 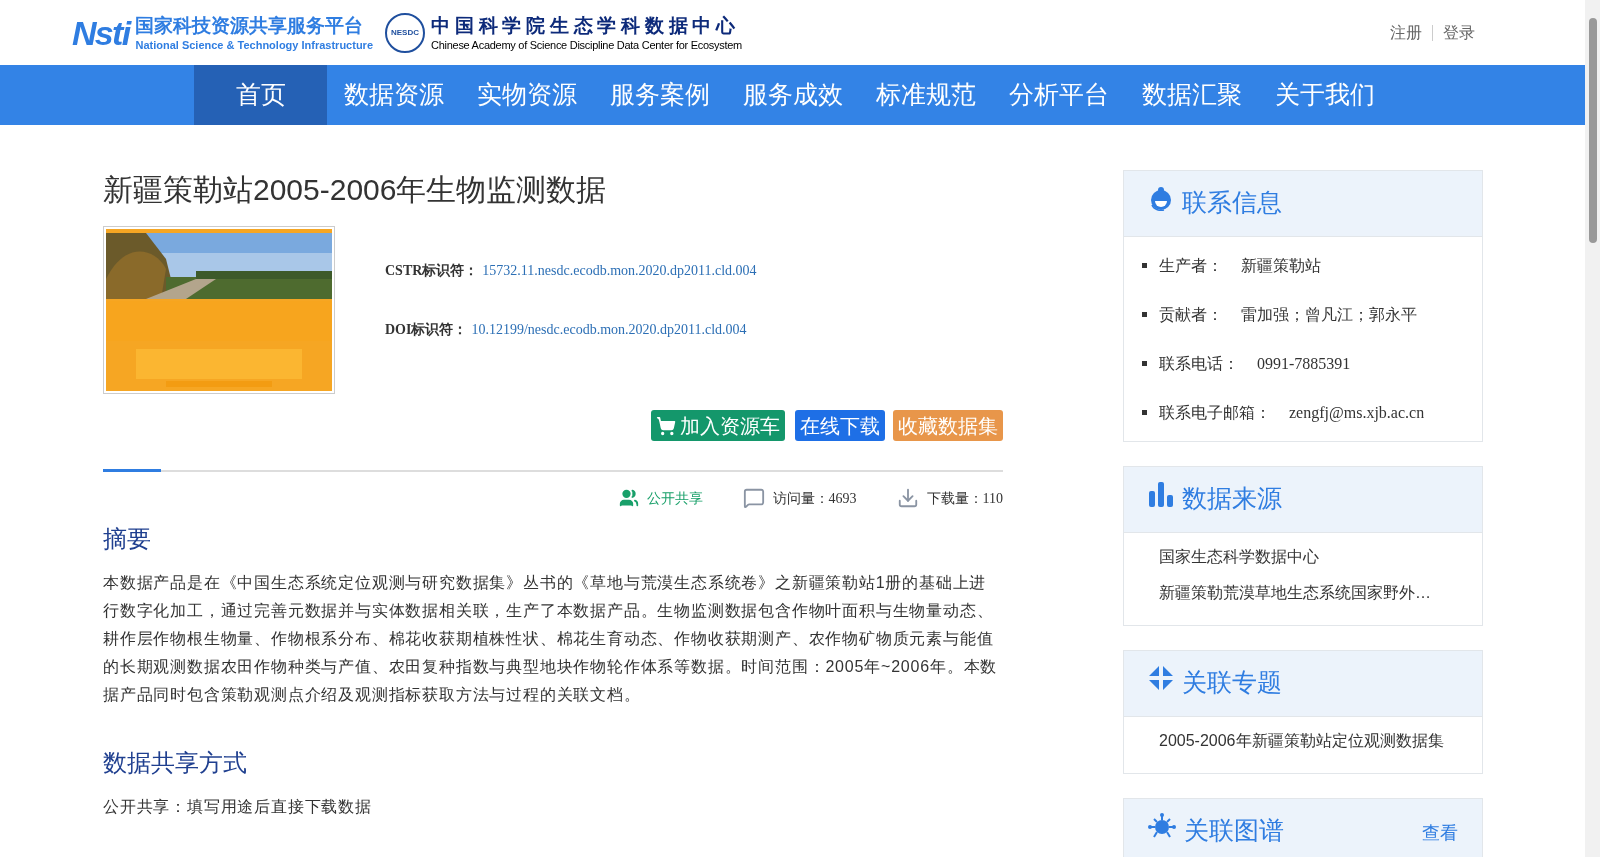 I want to click on info-label: 联系电话：, so click(x=1199, y=363).